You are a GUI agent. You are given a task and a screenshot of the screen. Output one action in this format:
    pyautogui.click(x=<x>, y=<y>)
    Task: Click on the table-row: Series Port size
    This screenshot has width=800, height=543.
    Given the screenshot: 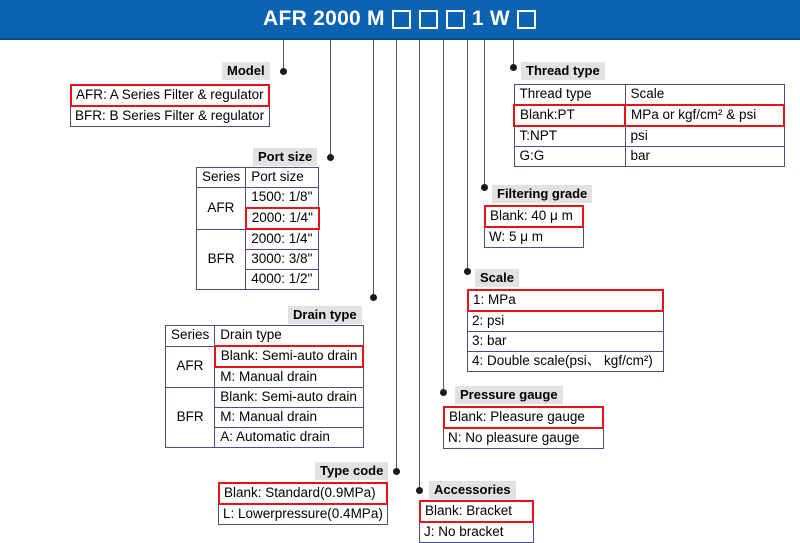 What is the action you would take?
    pyautogui.click(x=257, y=177)
    